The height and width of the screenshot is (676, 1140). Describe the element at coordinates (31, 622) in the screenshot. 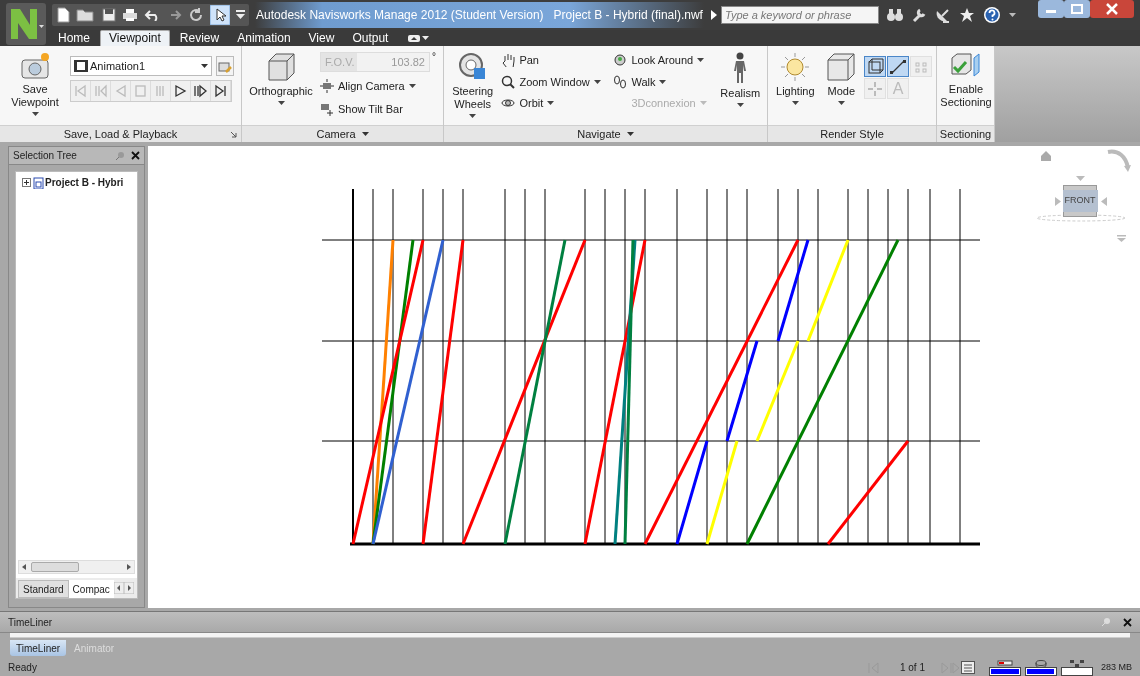

I see `panel-title: TimeLiner` at that location.